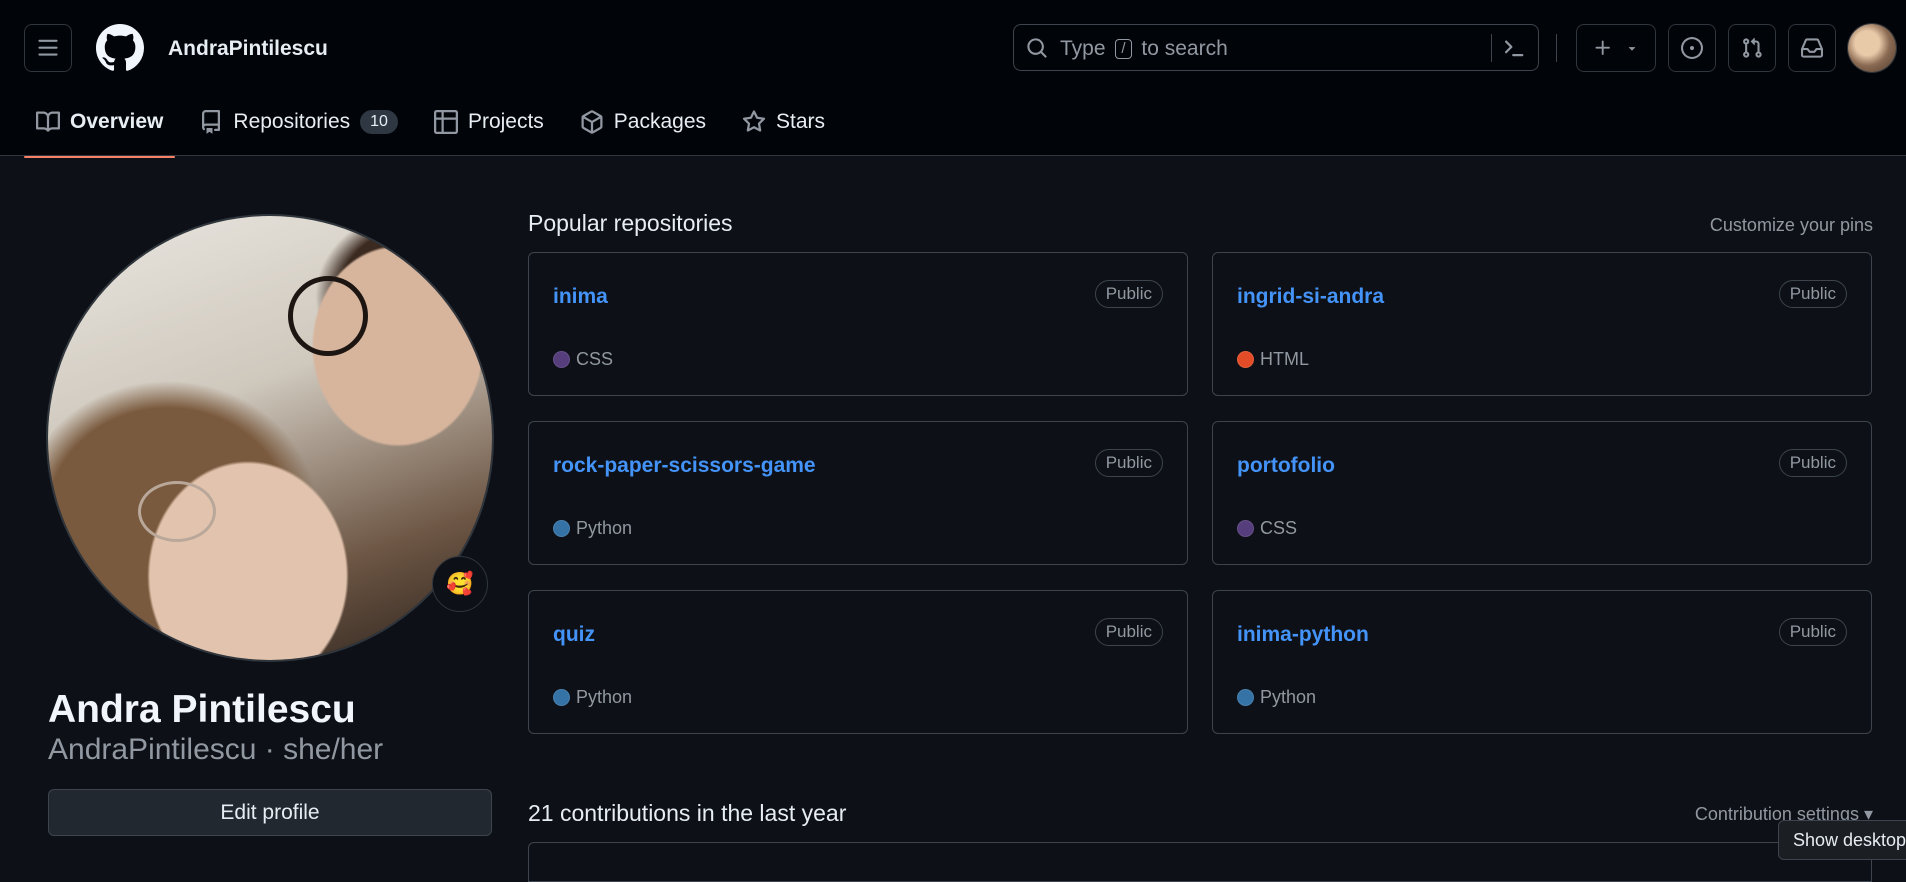 This screenshot has height=882, width=1906. What do you see at coordinates (1791, 225) in the screenshot?
I see `customize-pins-link: Customize your pins` at bounding box center [1791, 225].